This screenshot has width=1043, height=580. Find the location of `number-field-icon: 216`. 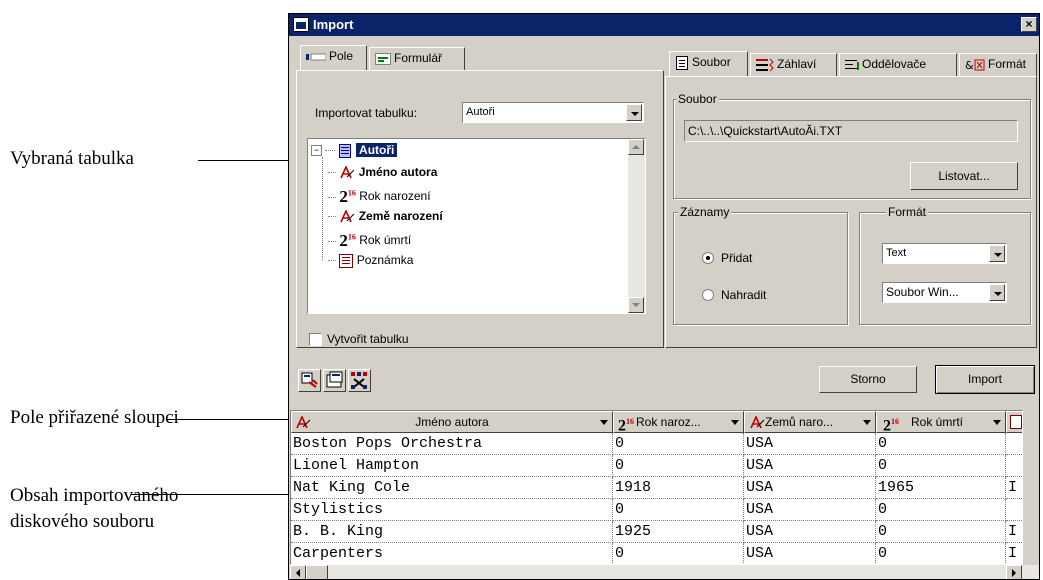

number-field-icon: 216 is located at coordinates (347, 240).